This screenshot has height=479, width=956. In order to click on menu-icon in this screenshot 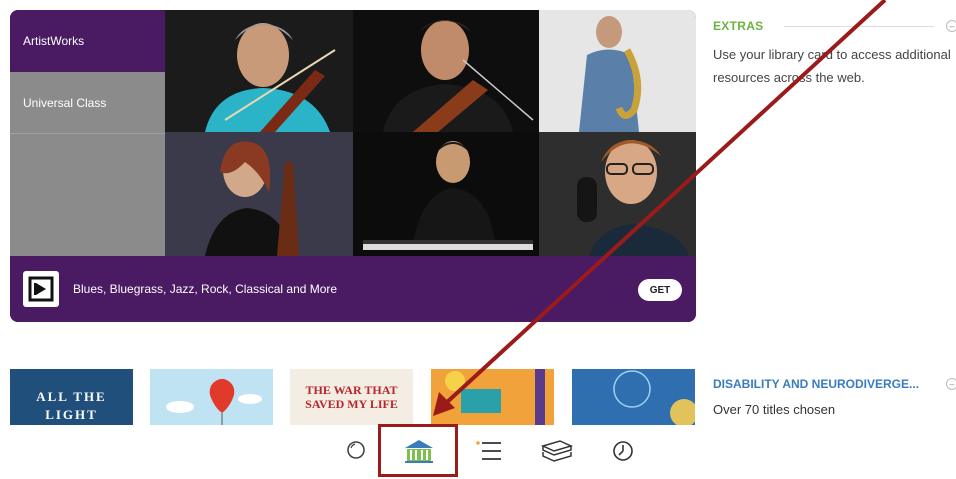, I will do `click(489, 451)`.